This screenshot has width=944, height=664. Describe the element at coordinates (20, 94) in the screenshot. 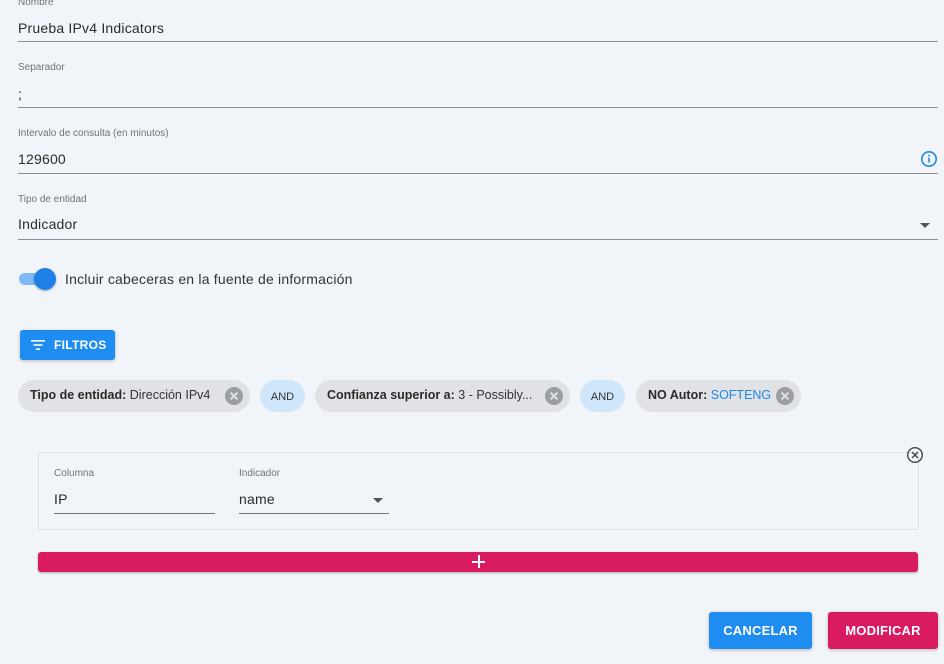

I see `separador-input: ;` at that location.